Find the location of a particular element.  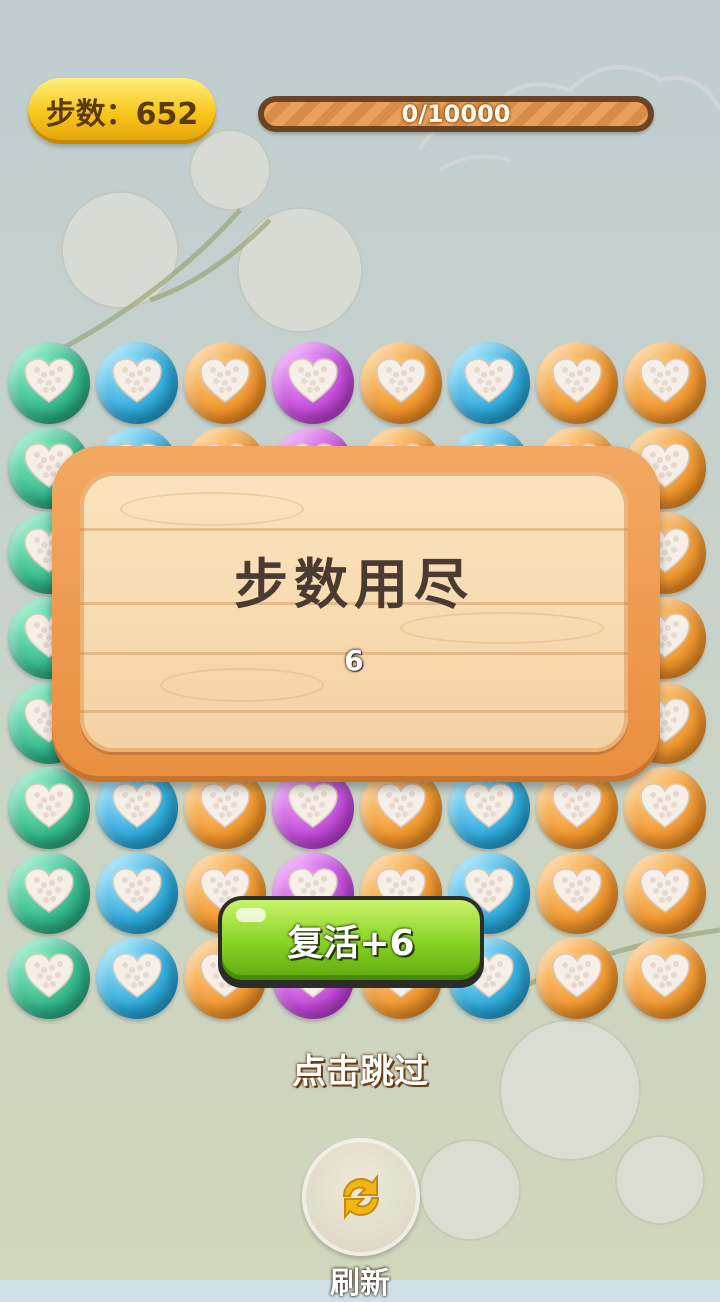

refresh-button is located at coordinates (361, 1197).